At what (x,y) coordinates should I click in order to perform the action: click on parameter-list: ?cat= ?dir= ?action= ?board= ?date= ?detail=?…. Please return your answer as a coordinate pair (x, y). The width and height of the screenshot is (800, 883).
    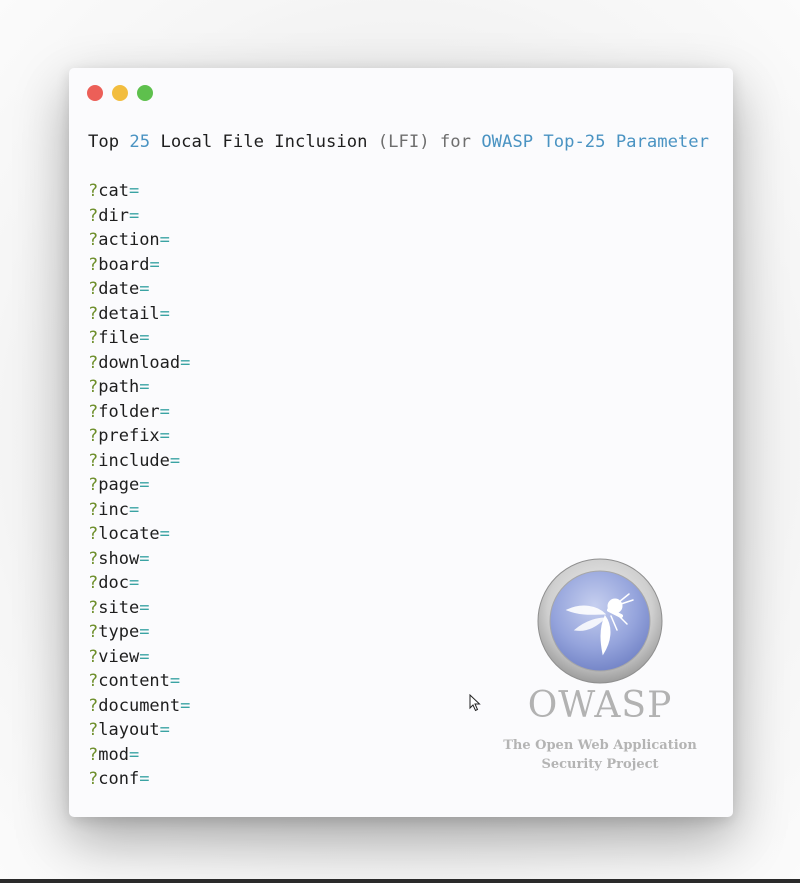
    Looking at the image, I should click on (139, 485).